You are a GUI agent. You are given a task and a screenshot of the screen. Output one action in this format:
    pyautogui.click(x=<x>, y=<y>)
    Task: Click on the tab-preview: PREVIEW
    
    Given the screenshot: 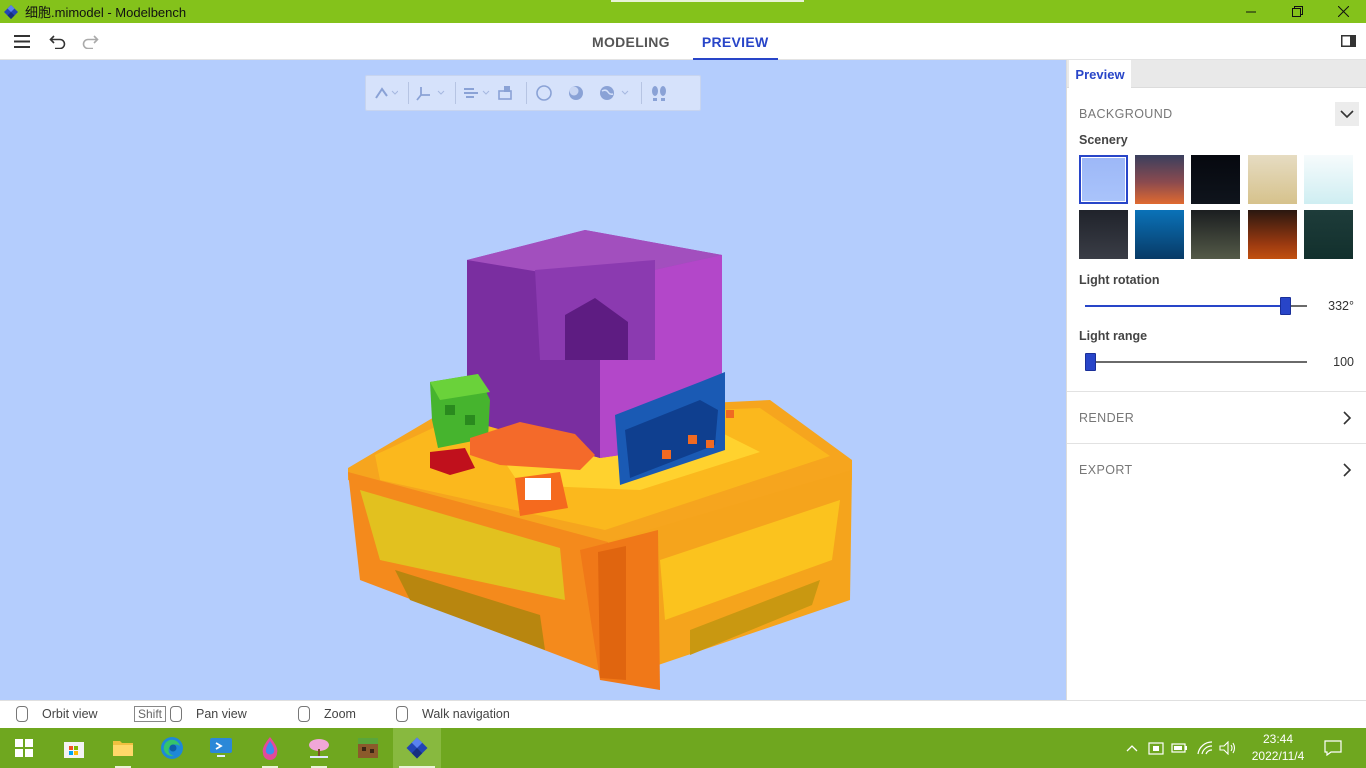 What is the action you would take?
    pyautogui.click(x=735, y=41)
    